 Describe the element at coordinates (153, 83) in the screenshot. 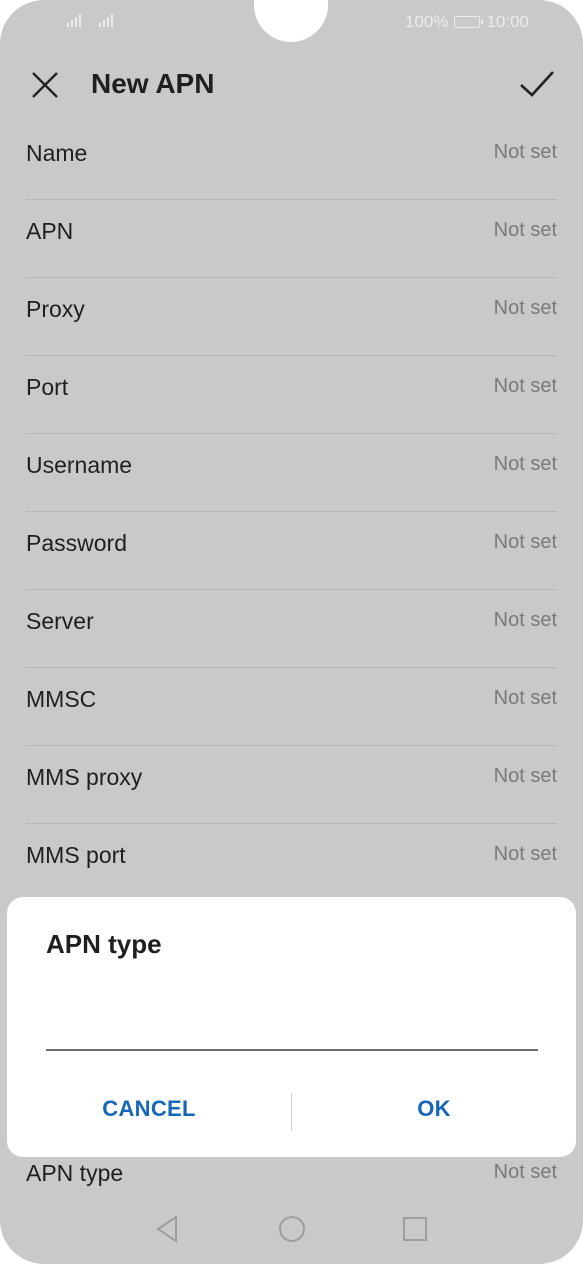

I see `page-title: New APN` at that location.